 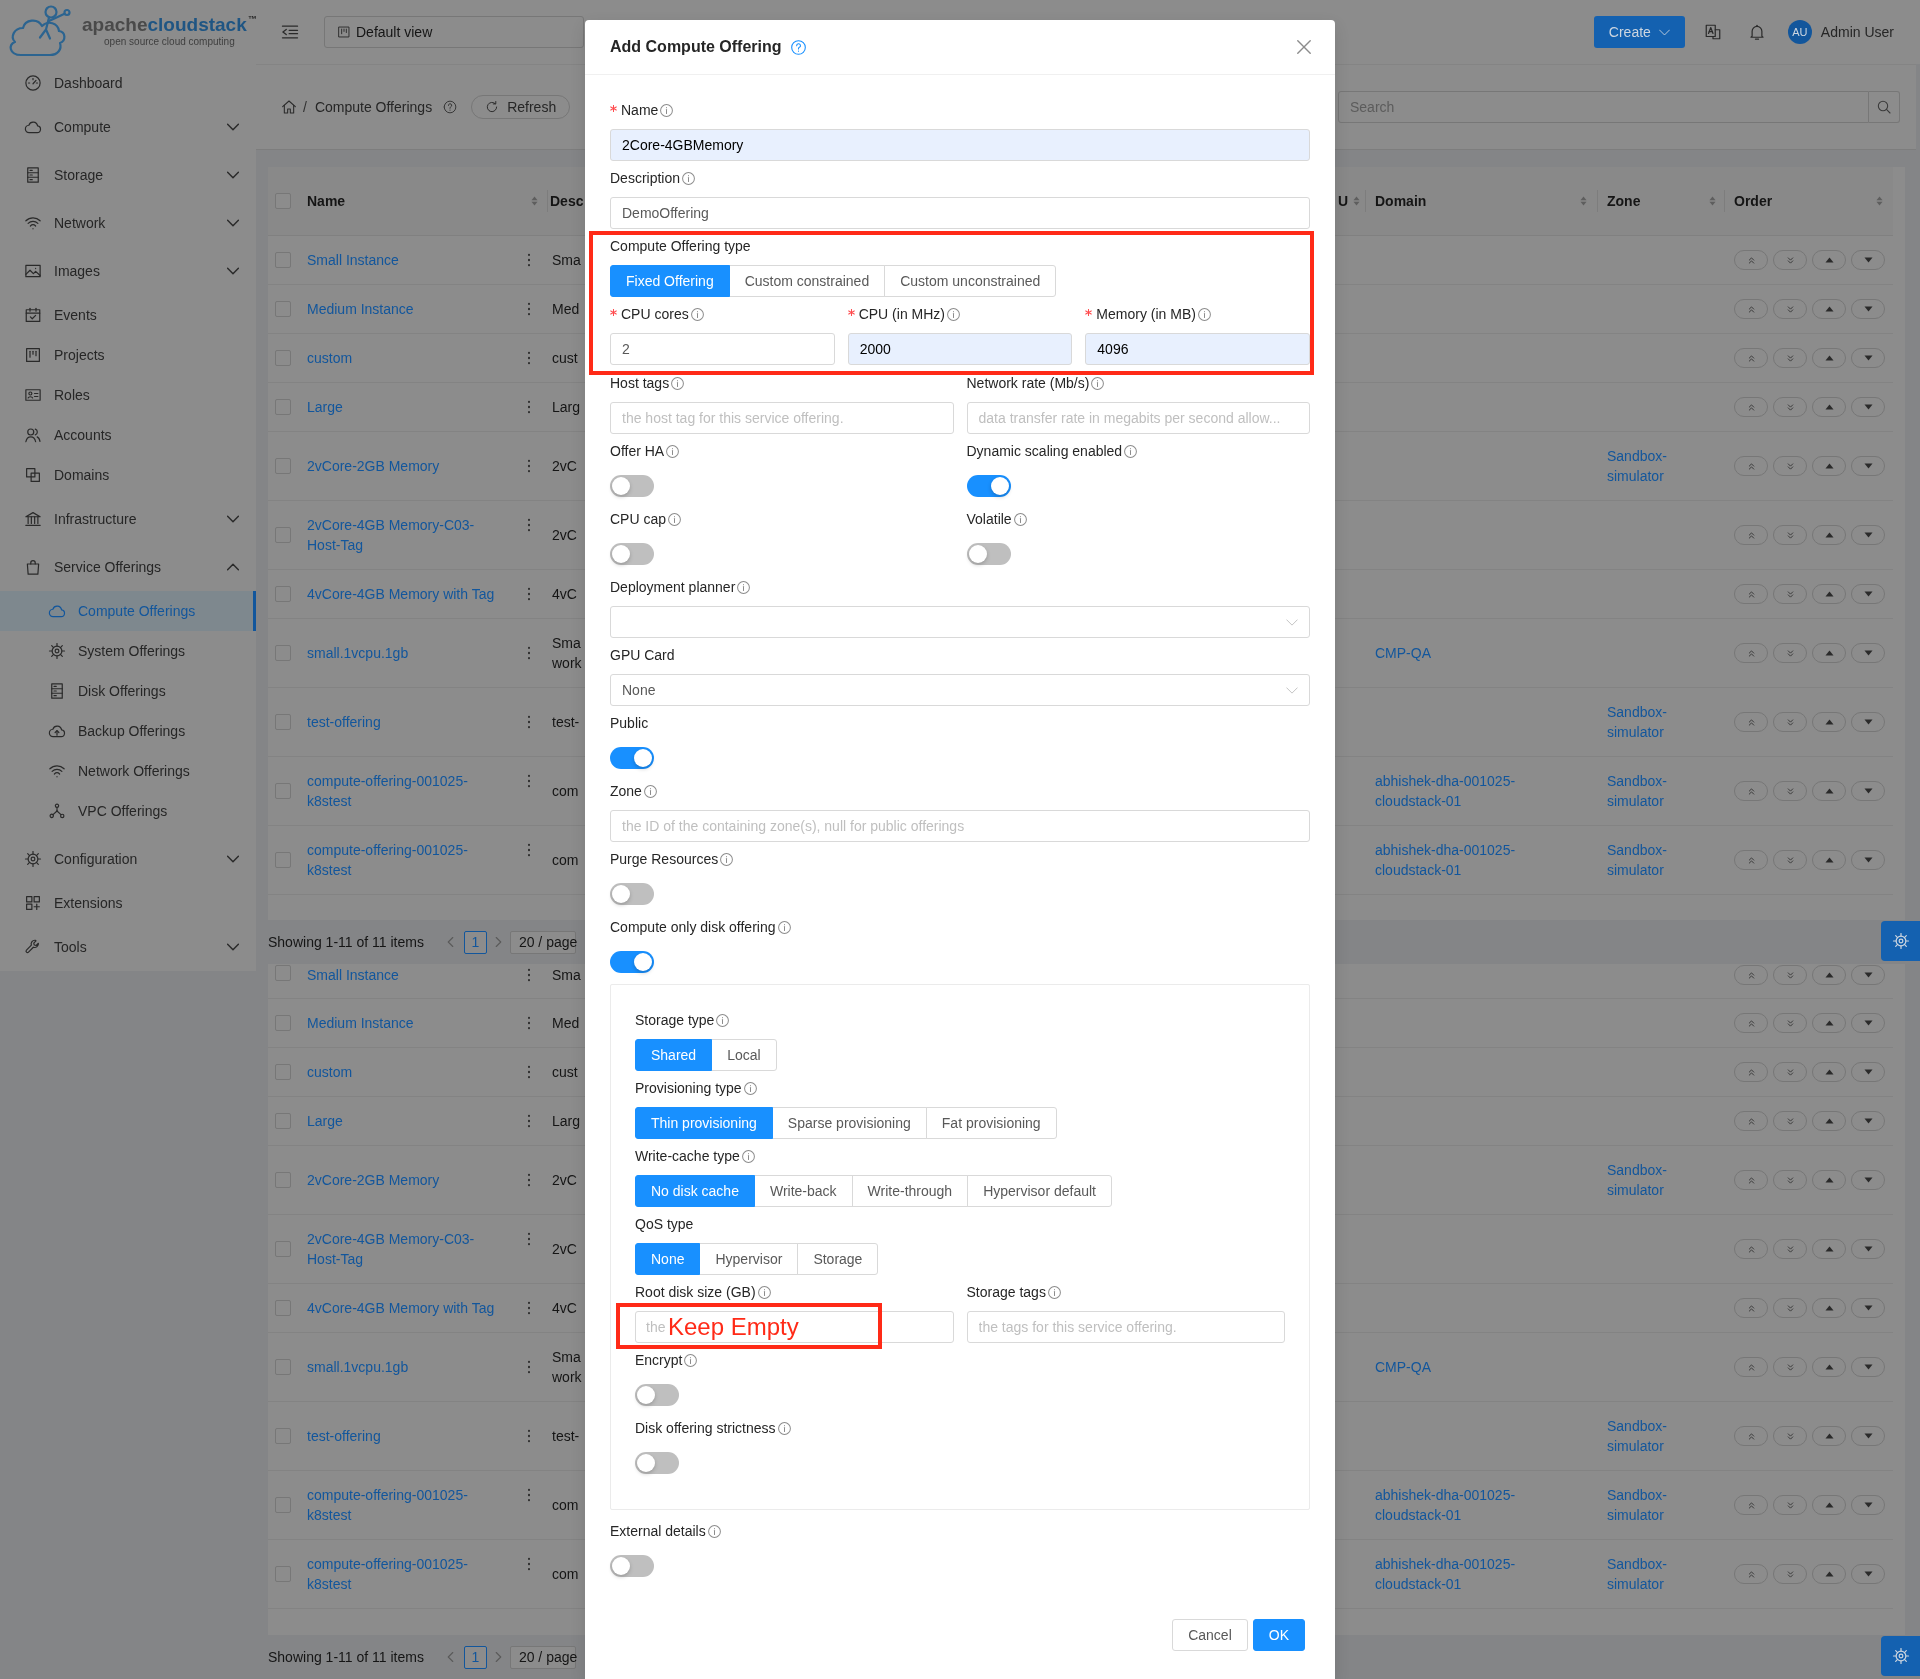 I want to click on select-field, so click(x=960, y=622).